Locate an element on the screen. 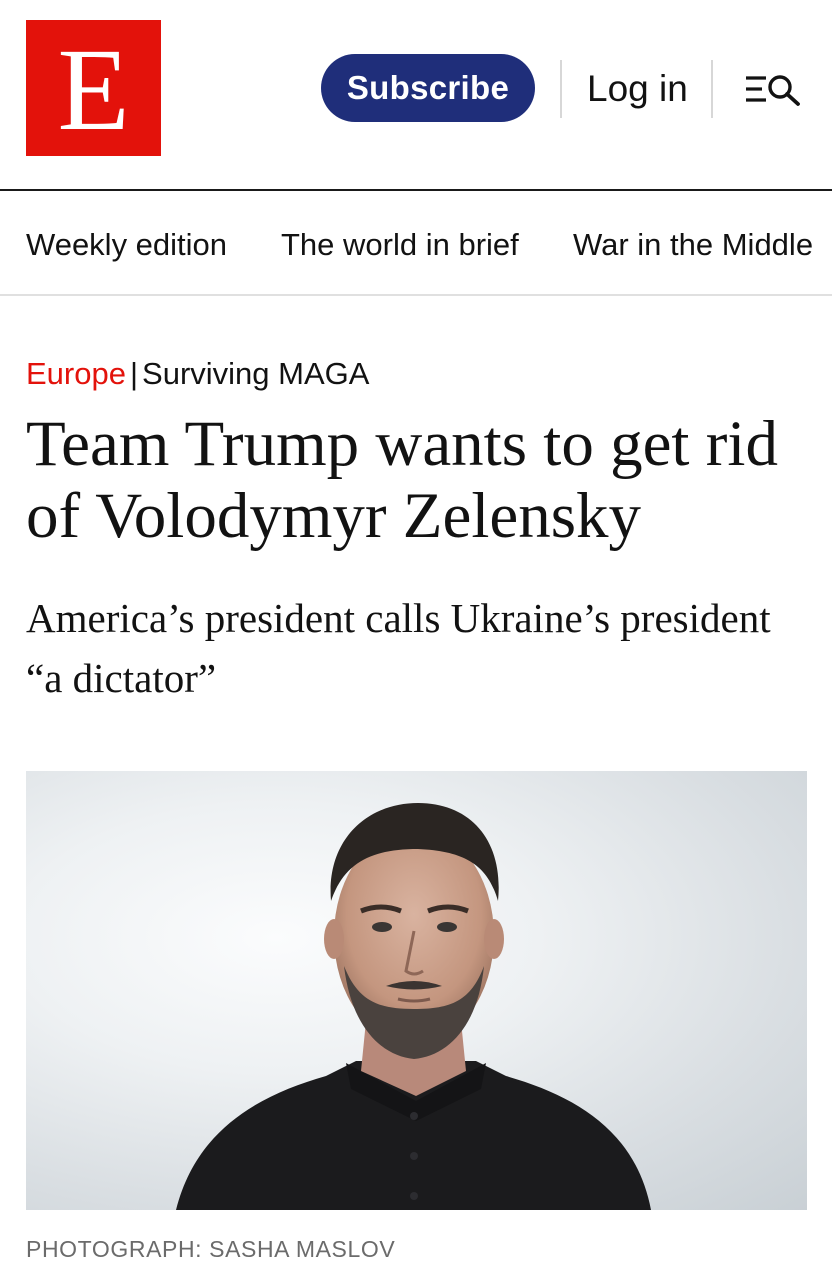  site-header: E Subscribe Log in is located at coordinates (416, 95).